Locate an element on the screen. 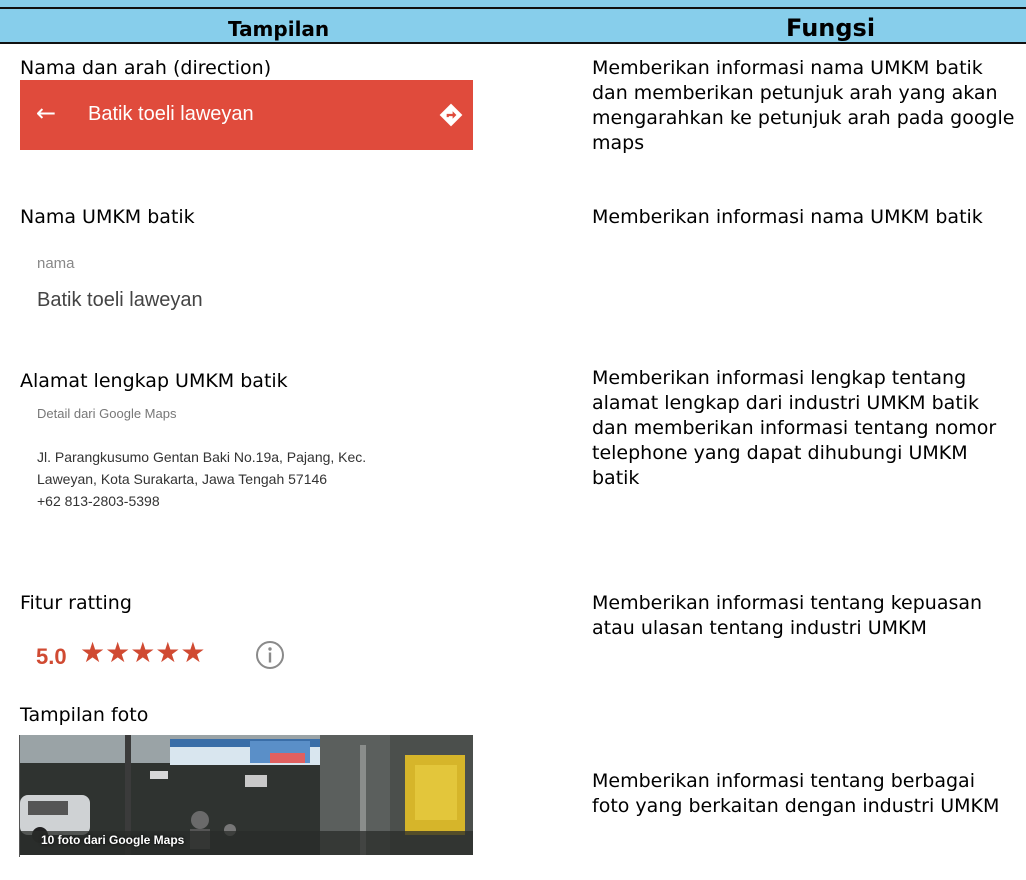  app-bar: ← Batik toeli laweyan is located at coordinates (246, 115).